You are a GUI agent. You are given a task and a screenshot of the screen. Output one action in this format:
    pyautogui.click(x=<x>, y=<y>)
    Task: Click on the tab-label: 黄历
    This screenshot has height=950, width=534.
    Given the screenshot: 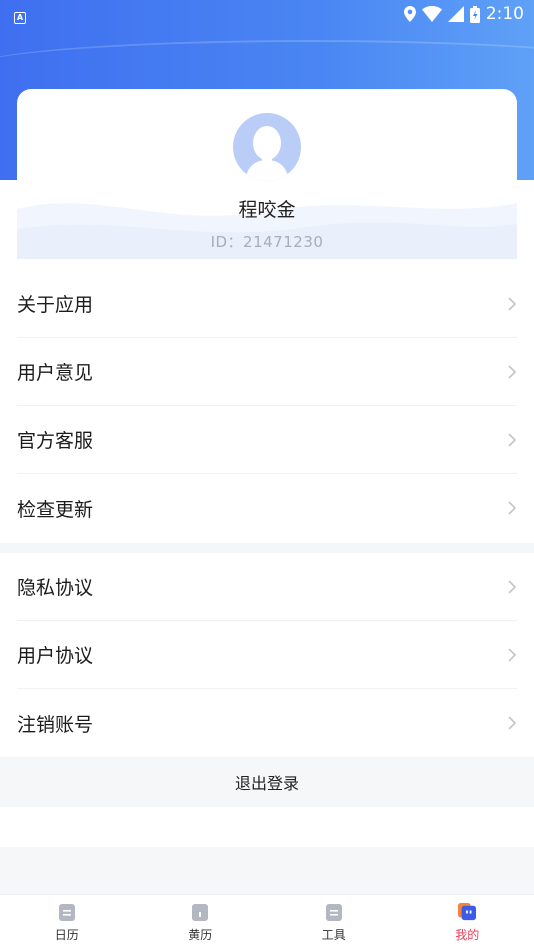 What is the action you would take?
    pyautogui.click(x=200, y=935)
    